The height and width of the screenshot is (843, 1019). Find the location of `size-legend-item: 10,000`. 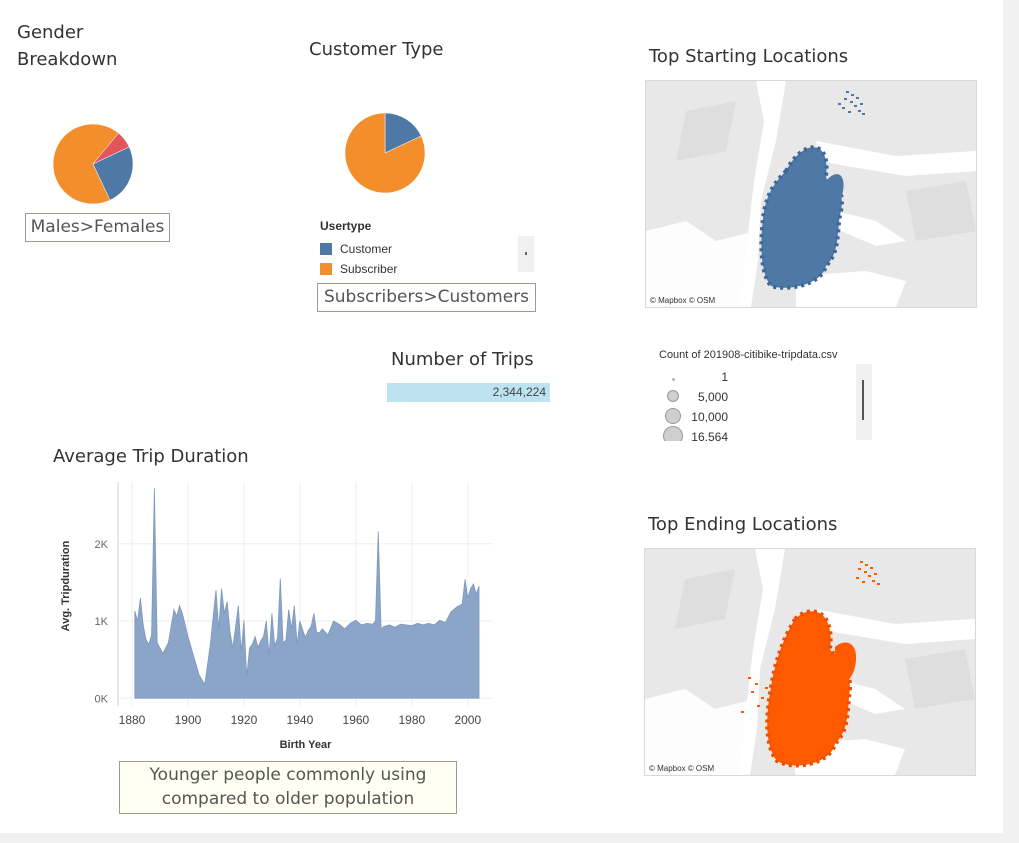

size-legend-item: 10,000 is located at coordinates (765, 417).